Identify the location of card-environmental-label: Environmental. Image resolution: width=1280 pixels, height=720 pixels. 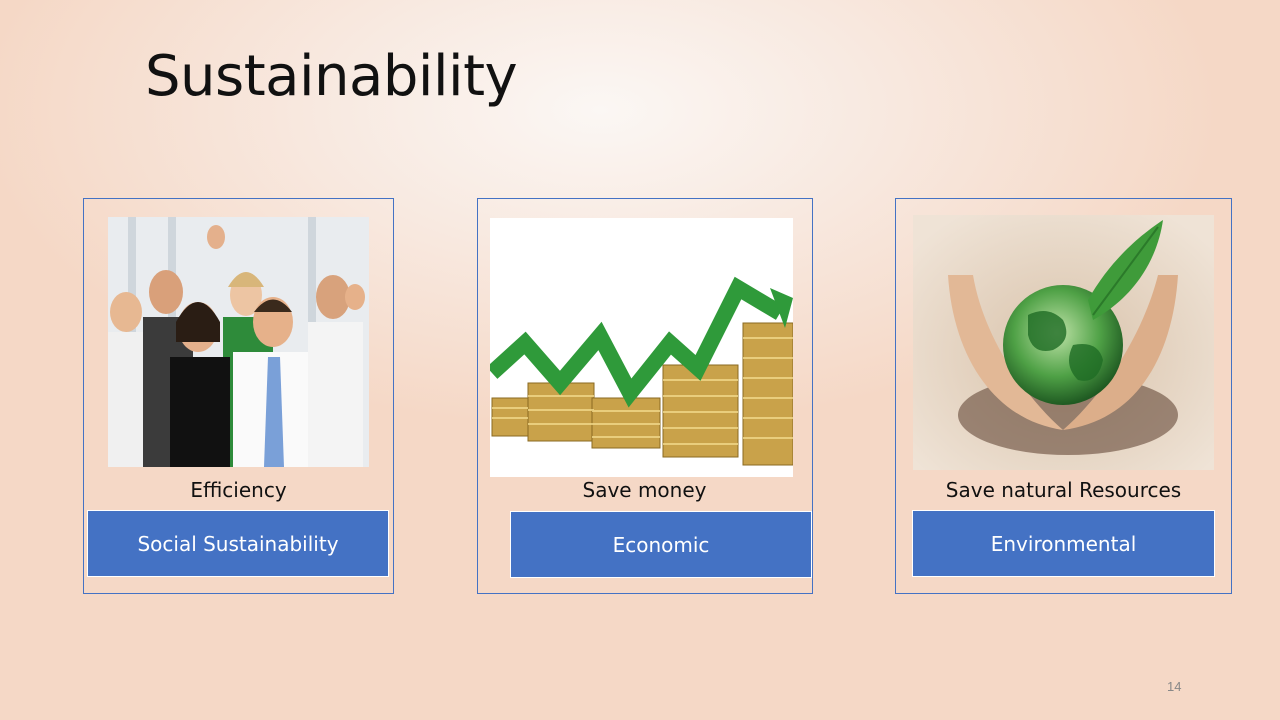
(1063, 543).